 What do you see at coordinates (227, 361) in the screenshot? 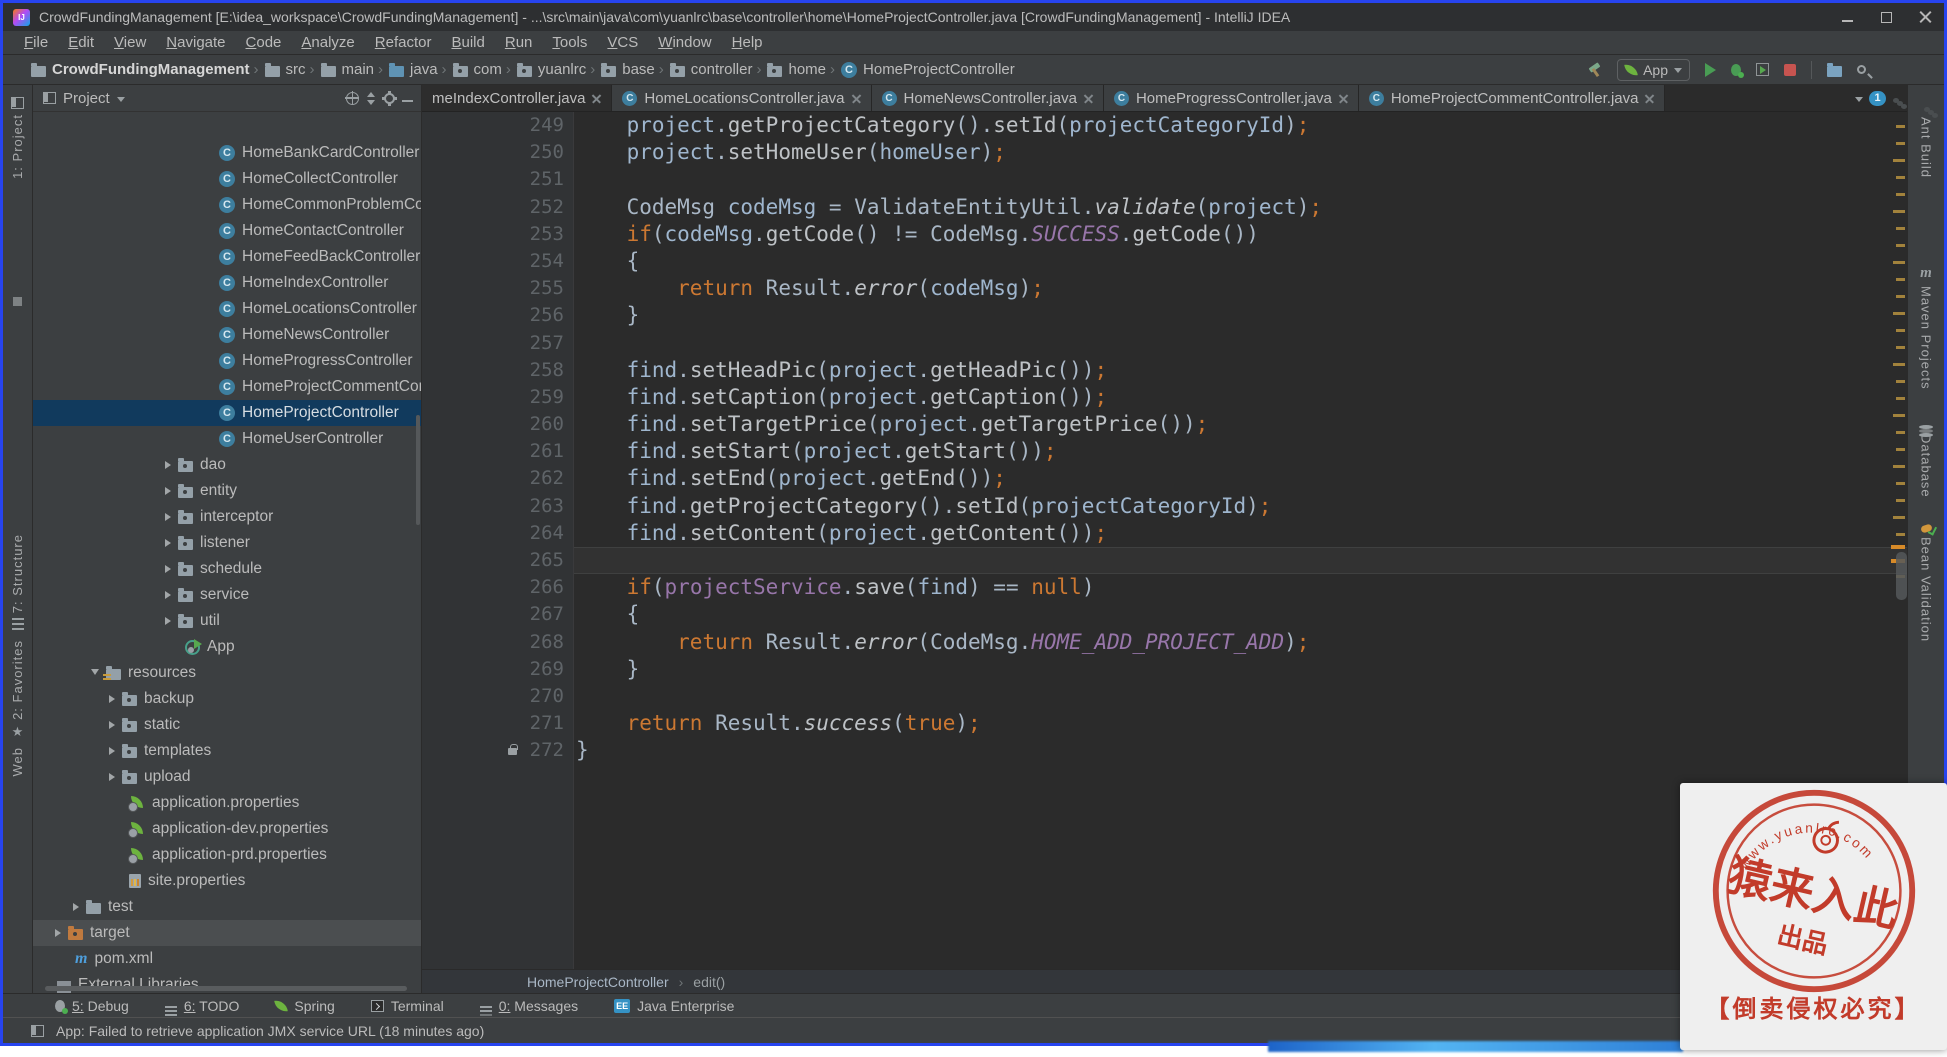
I see `tree-item-homeprogresscontroller: C HomeProgressController` at bounding box center [227, 361].